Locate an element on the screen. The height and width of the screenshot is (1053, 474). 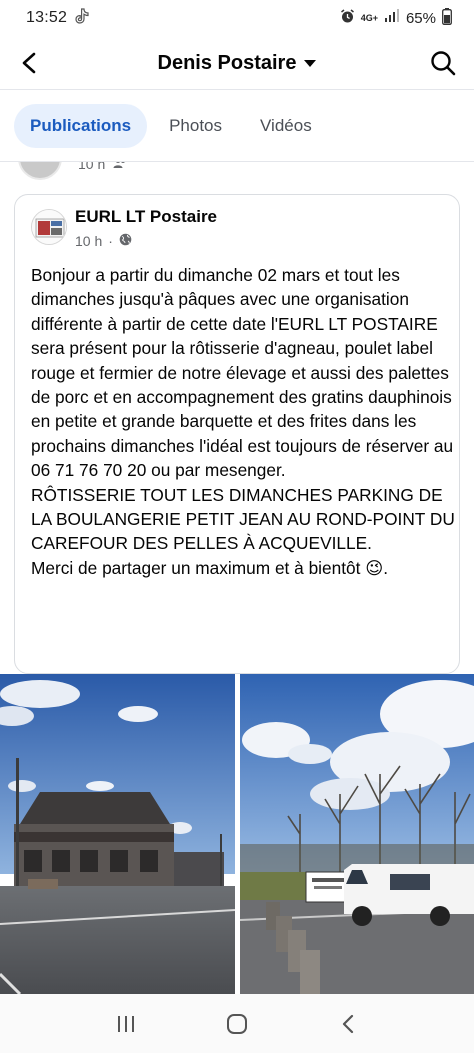
tab-photos: Photos is located at coordinates (195, 126).